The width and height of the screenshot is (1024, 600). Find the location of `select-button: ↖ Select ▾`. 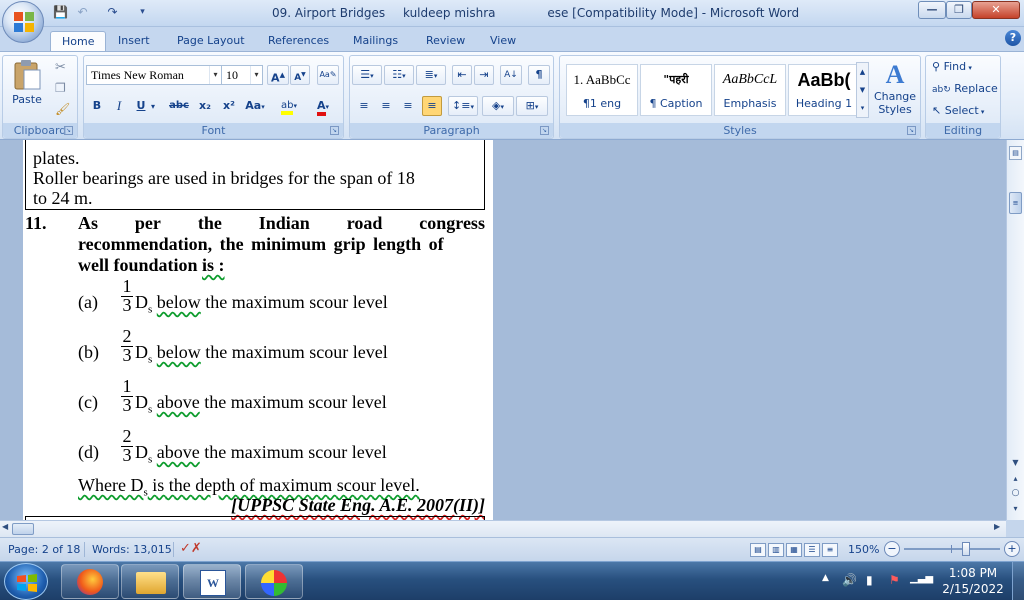

select-button: ↖ Select ▾ is located at coordinates (958, 110).